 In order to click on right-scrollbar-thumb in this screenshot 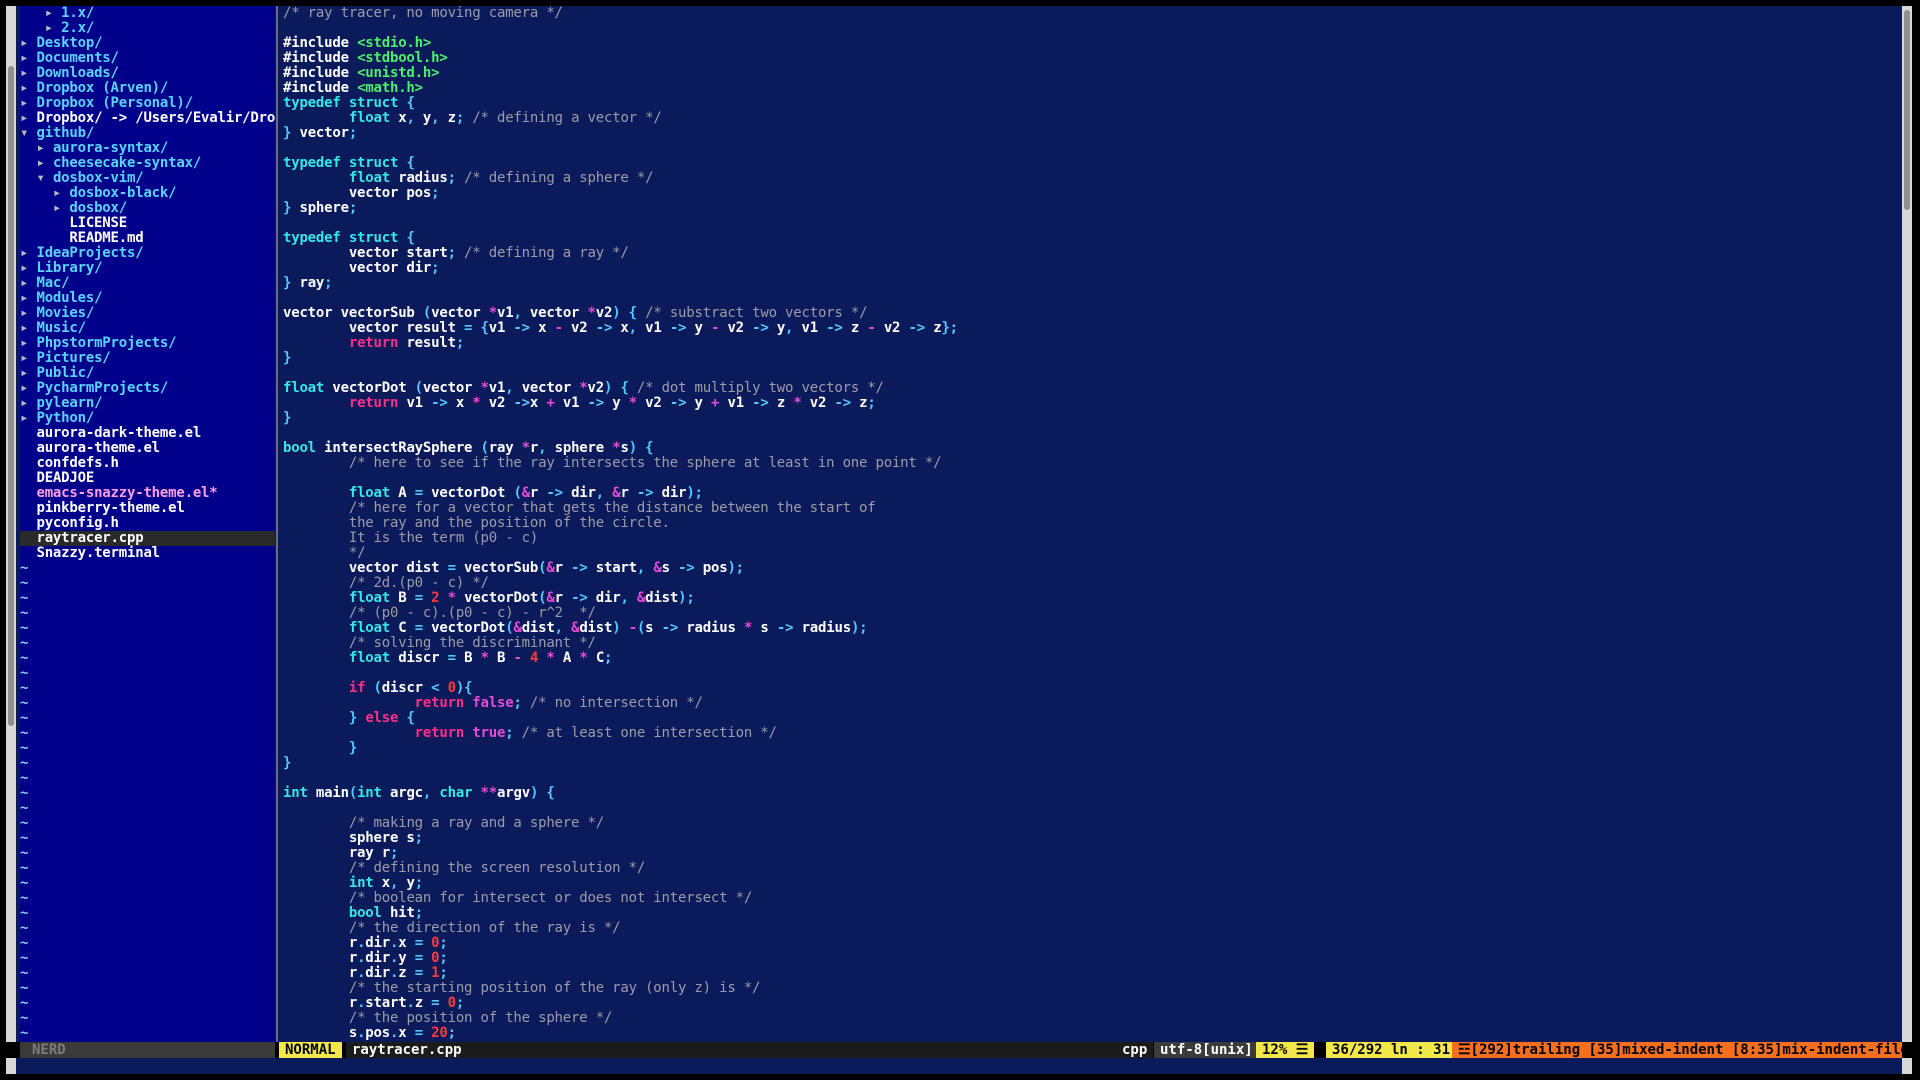, I will do `click(1907, 110)`.